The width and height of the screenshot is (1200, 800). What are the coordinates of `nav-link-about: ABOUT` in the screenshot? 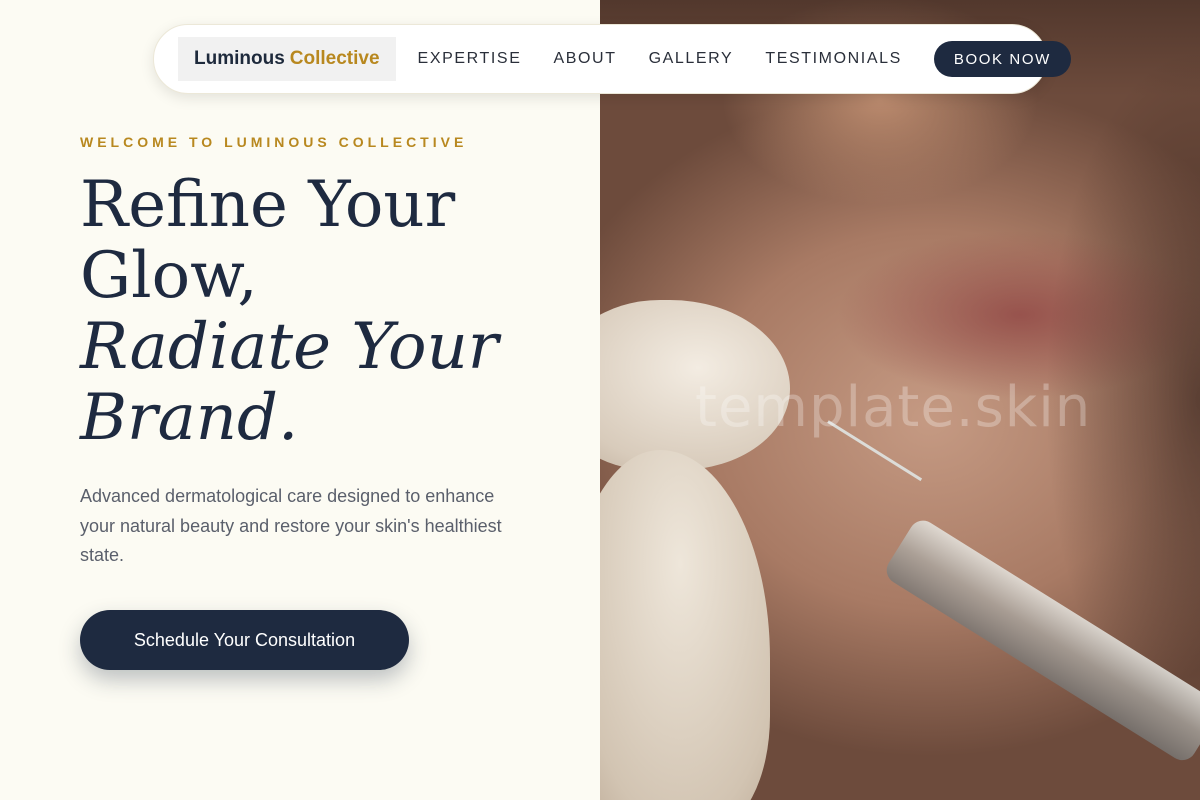 It's located at (584, 59).